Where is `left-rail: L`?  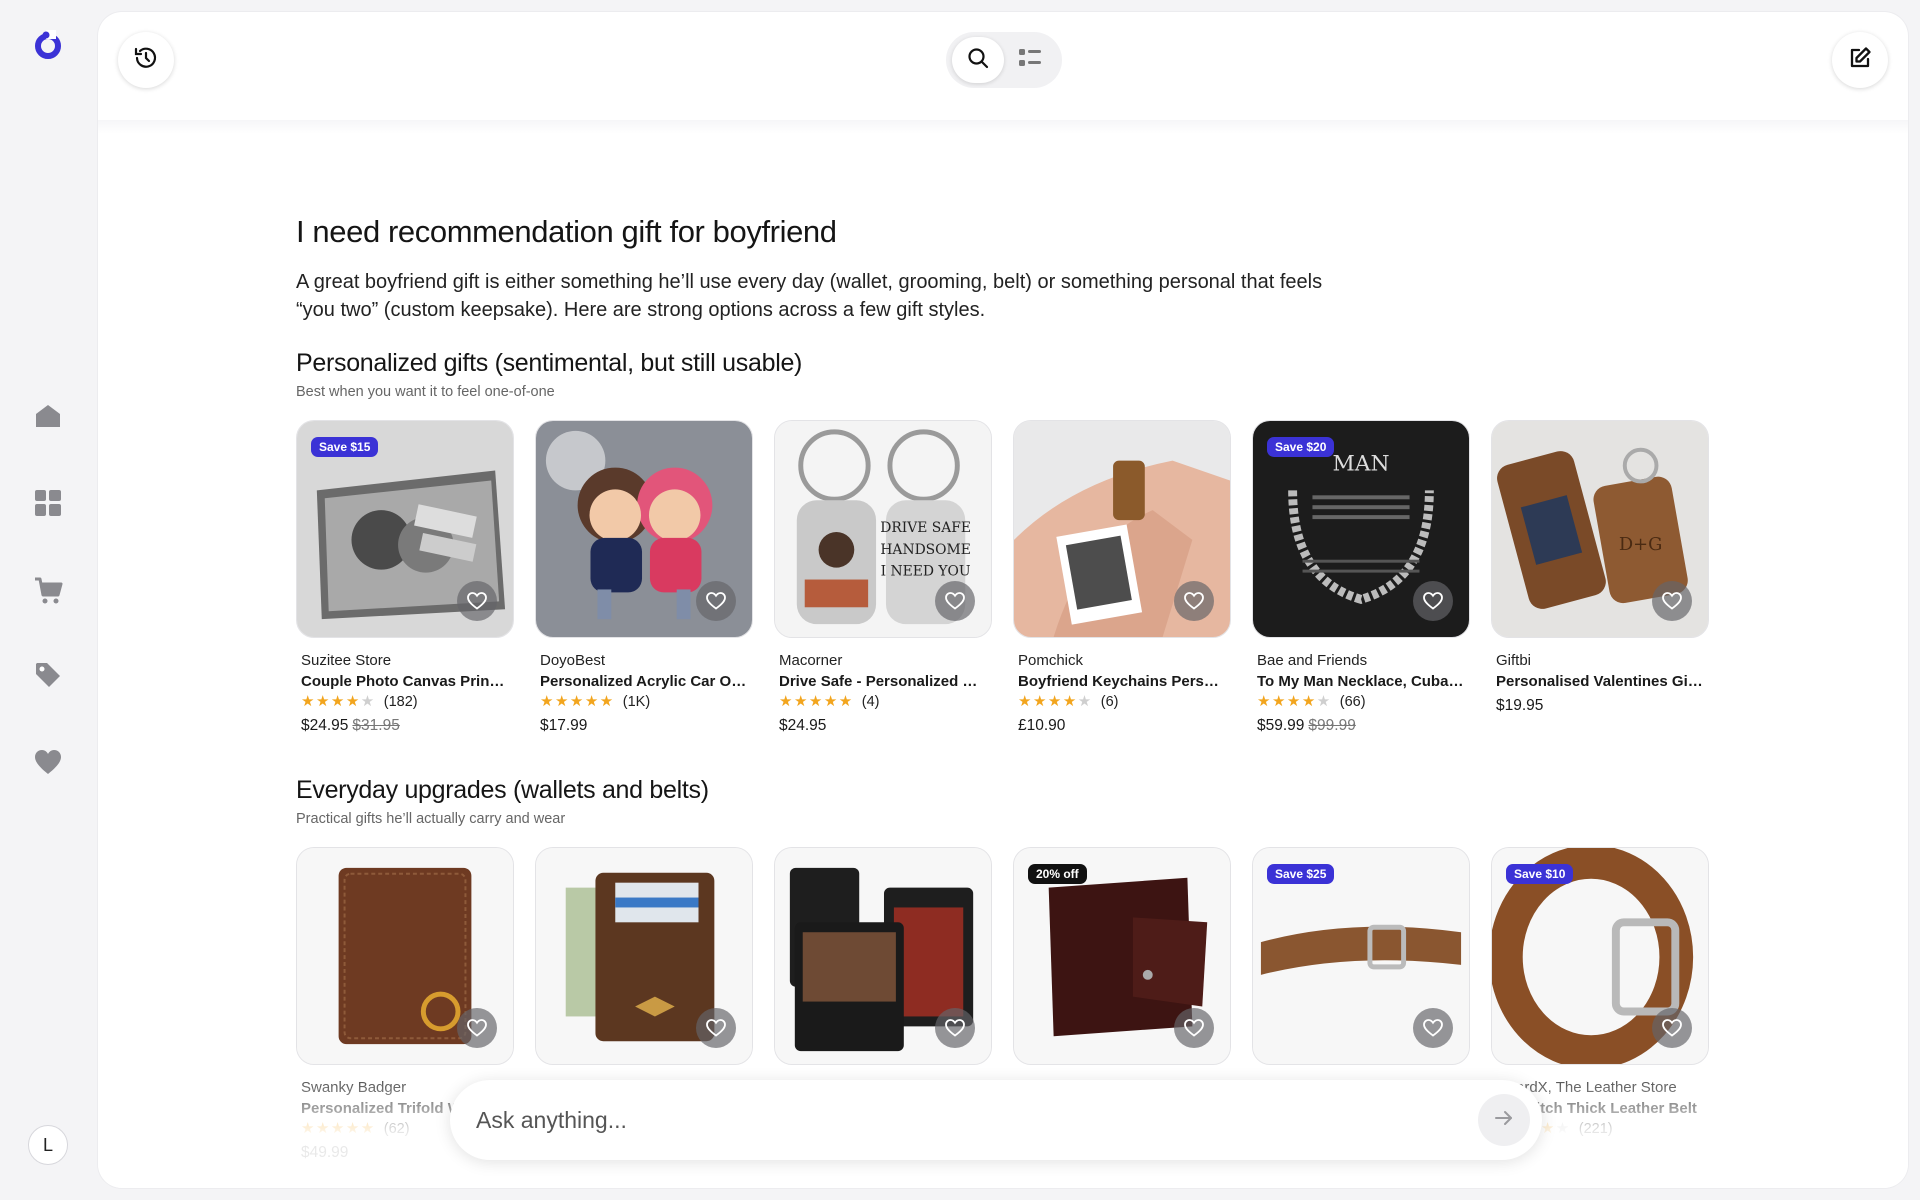
left-rail: L is located at coordinates (49, 600).